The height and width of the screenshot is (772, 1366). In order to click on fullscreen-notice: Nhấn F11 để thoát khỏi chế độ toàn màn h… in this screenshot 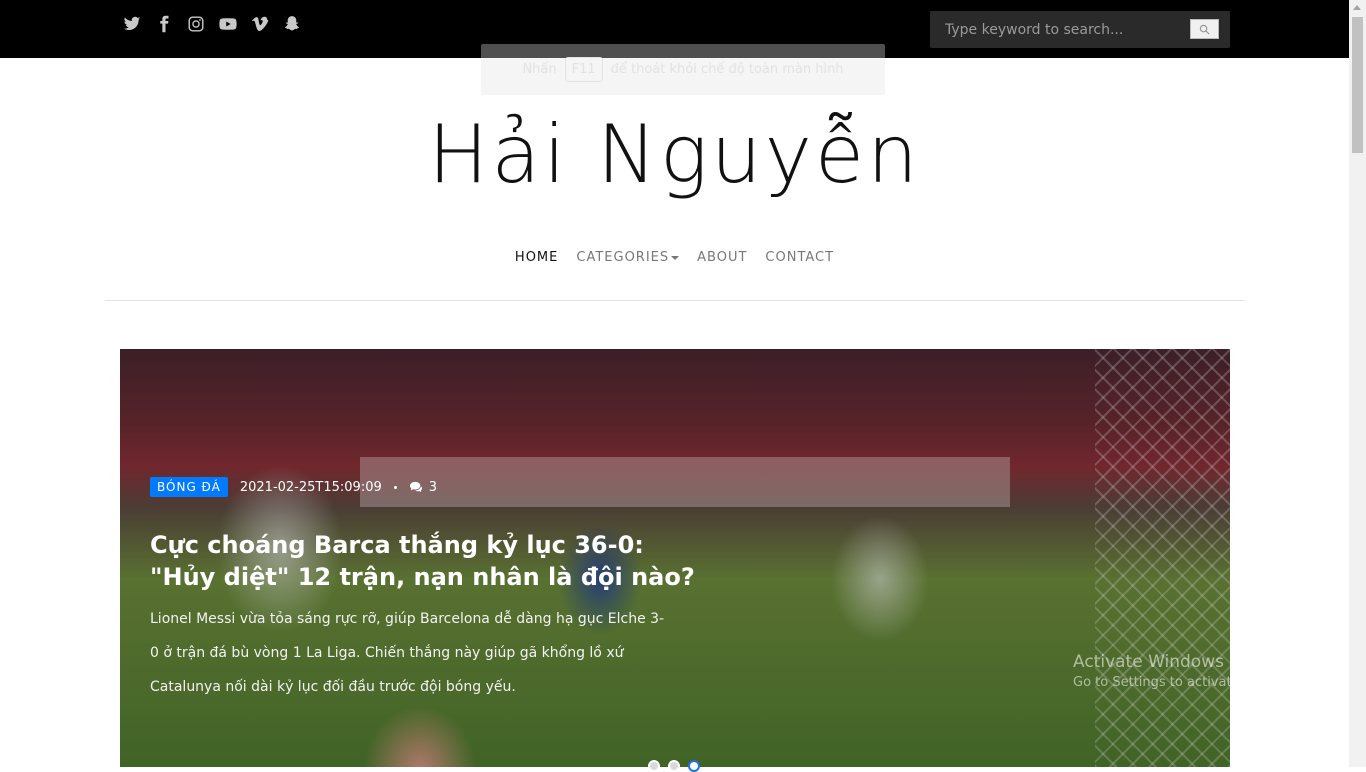, I will do `click(683, 69)`.